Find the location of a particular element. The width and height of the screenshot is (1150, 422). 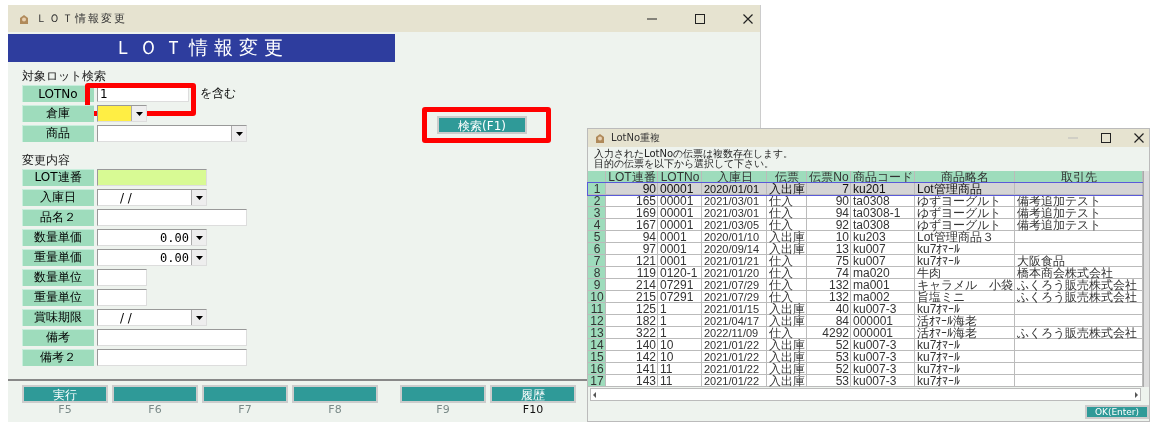

grid-row: 5 94 0001 2020/01/10 入出庫 10 ku203 Lot管理商品３ is located at coordinates (865, 237).